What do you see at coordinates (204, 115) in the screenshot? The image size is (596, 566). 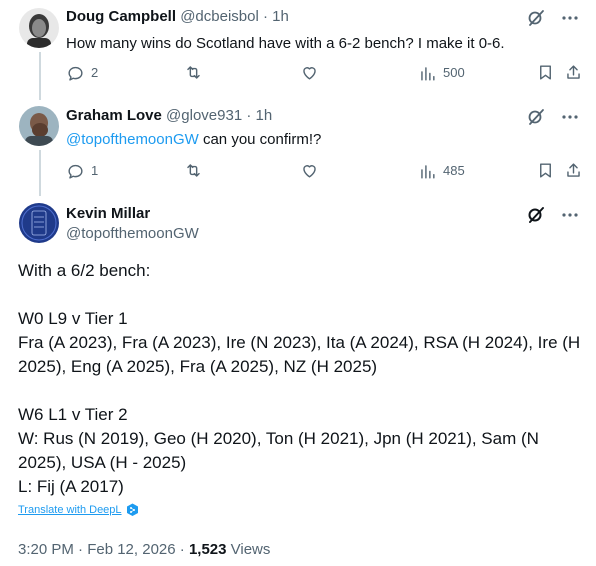 I see `author-handle: @glove931` at bounding box center [204, 115].